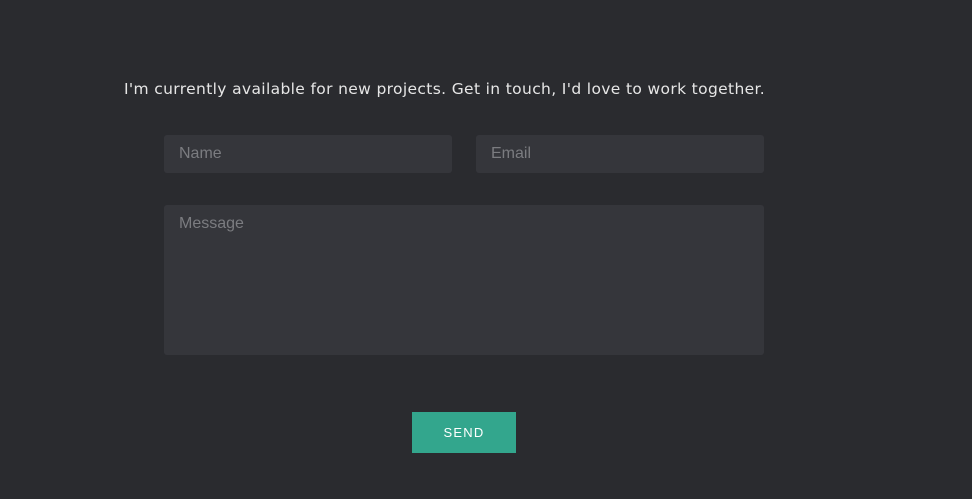 Image resolution: width=972 pixels, height=499 pixels. I want to click on email-input, so click(620, 154).